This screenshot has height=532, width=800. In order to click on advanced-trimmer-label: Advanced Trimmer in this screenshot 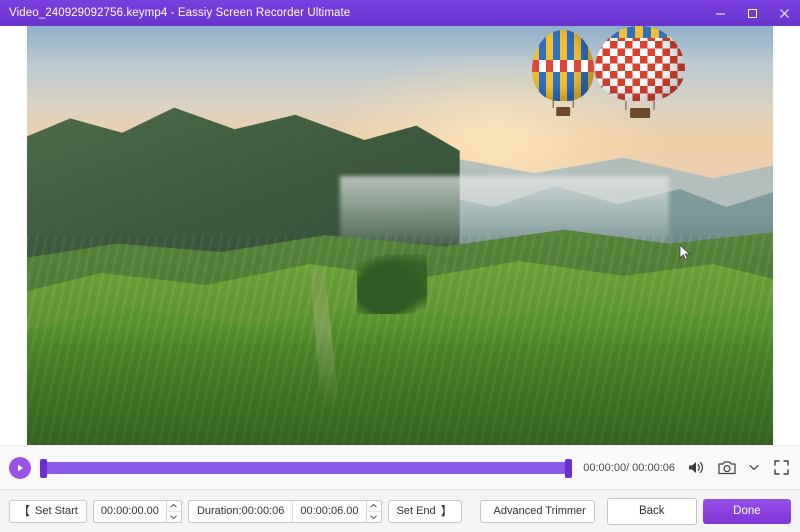, I will do `click(539, 511)`.